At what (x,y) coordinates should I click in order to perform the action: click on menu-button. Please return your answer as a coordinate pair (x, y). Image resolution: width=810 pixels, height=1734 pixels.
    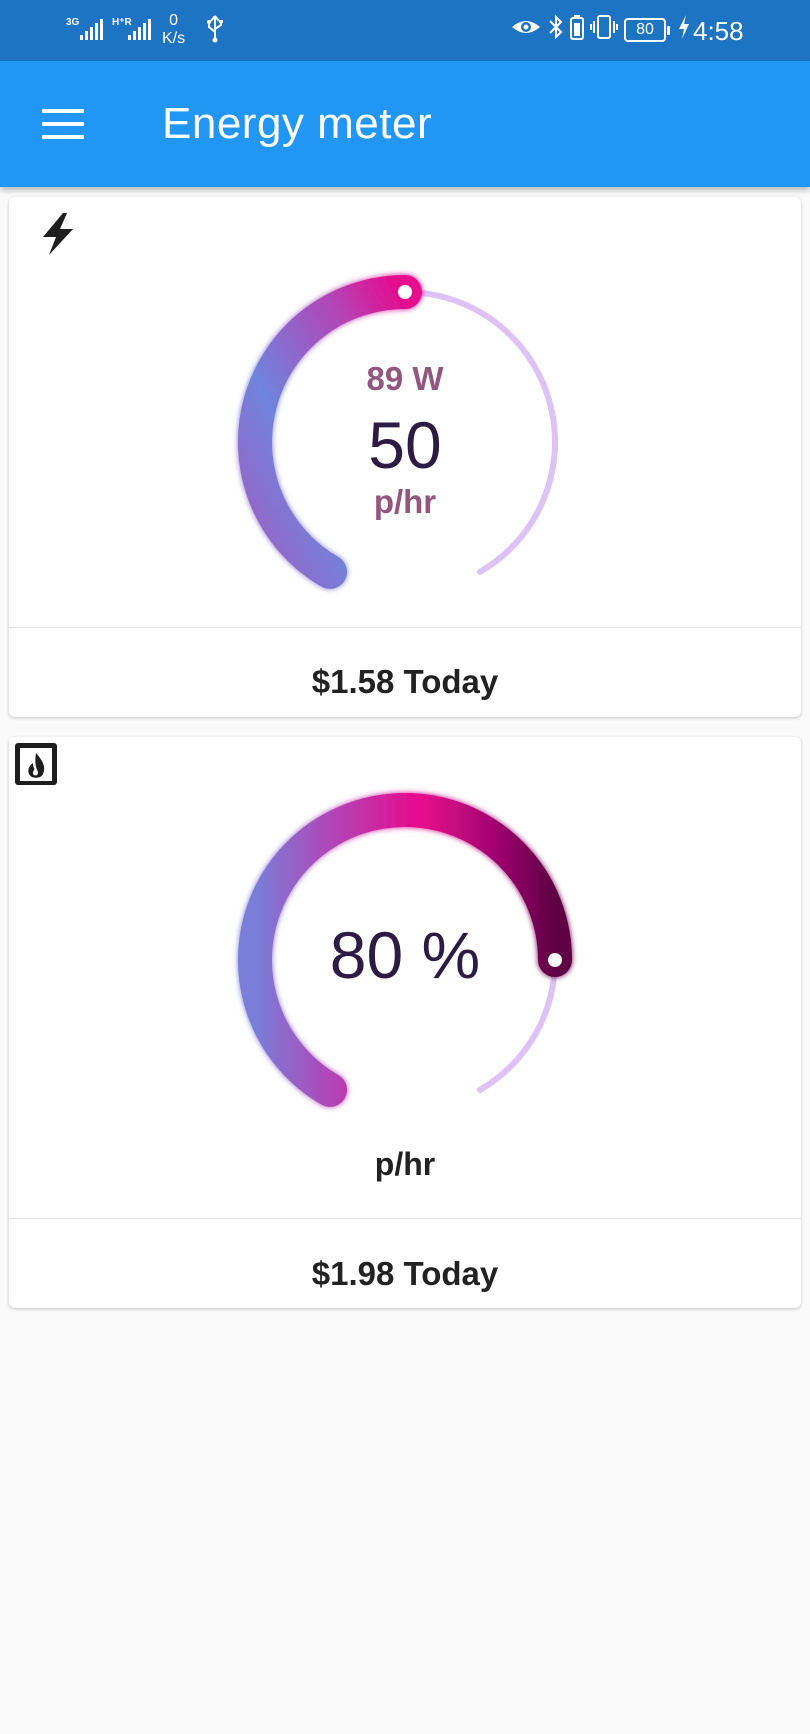
    Looking at the image, I should click on (63, 124).